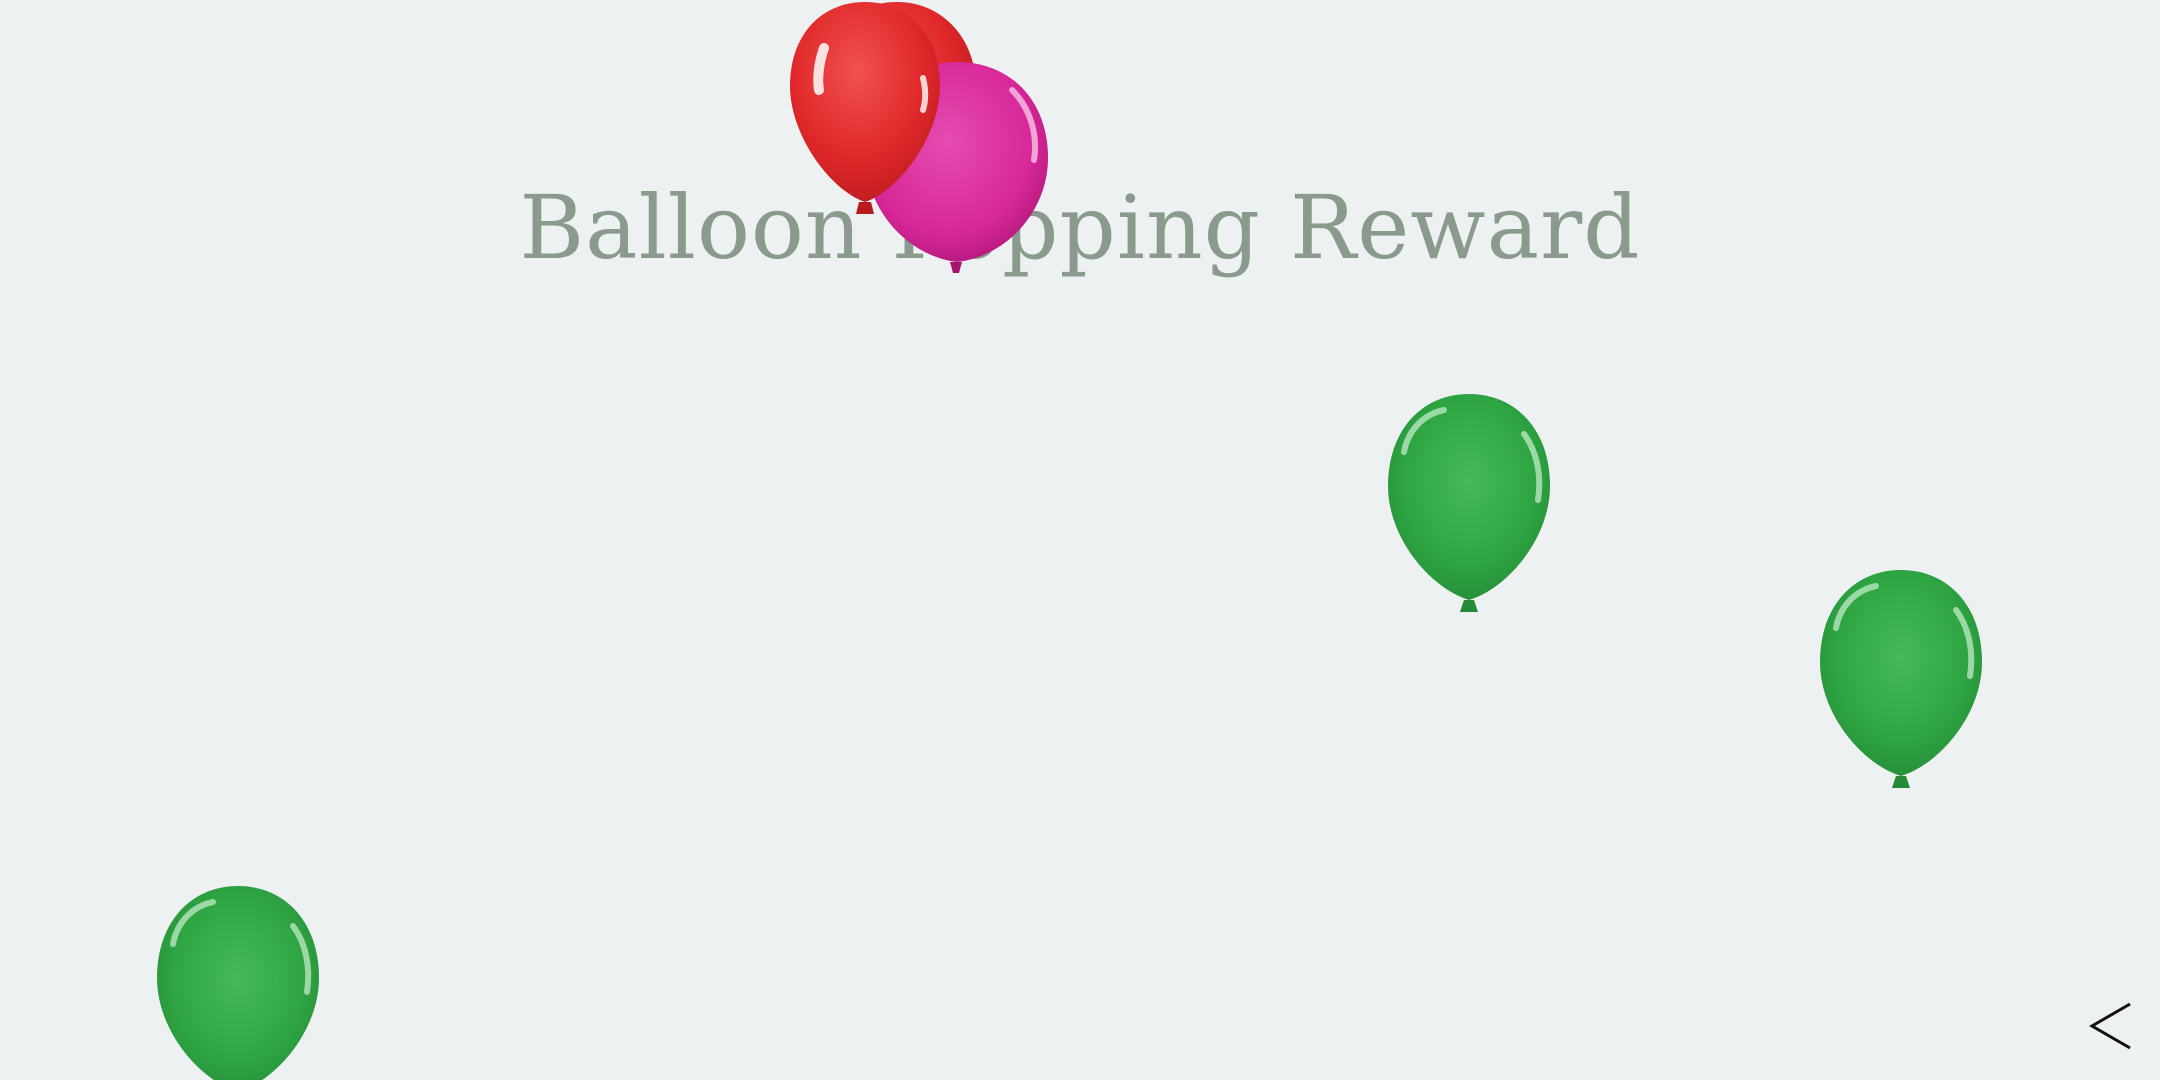 This screenshot has width=2160, height=1080. I want to click on chevron-left-icon, so click(2110, 1026).